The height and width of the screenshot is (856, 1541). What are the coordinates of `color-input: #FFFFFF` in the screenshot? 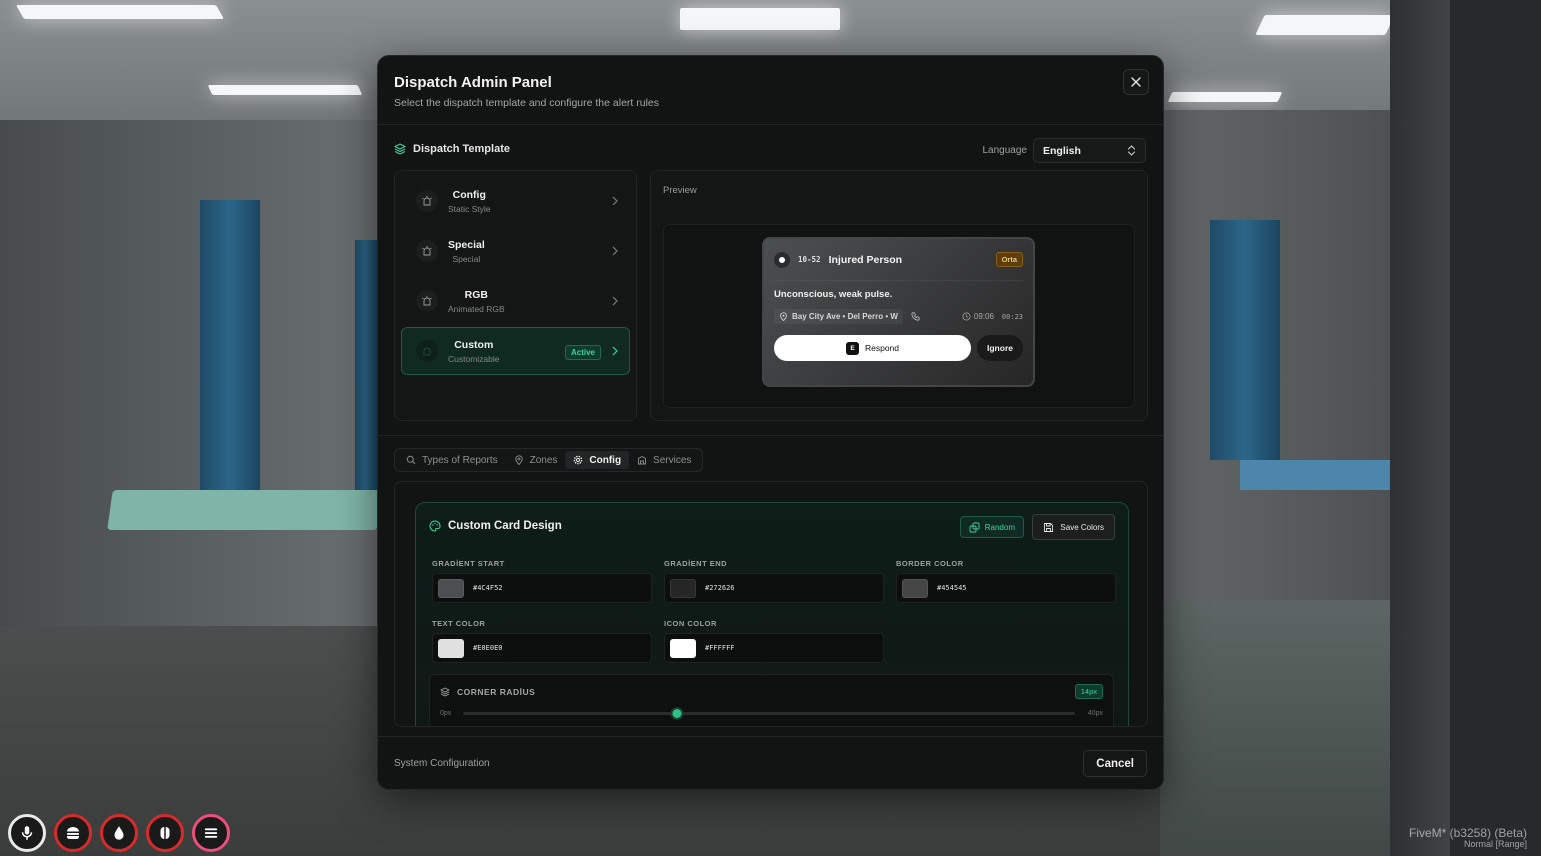 It's located at (774, 648).